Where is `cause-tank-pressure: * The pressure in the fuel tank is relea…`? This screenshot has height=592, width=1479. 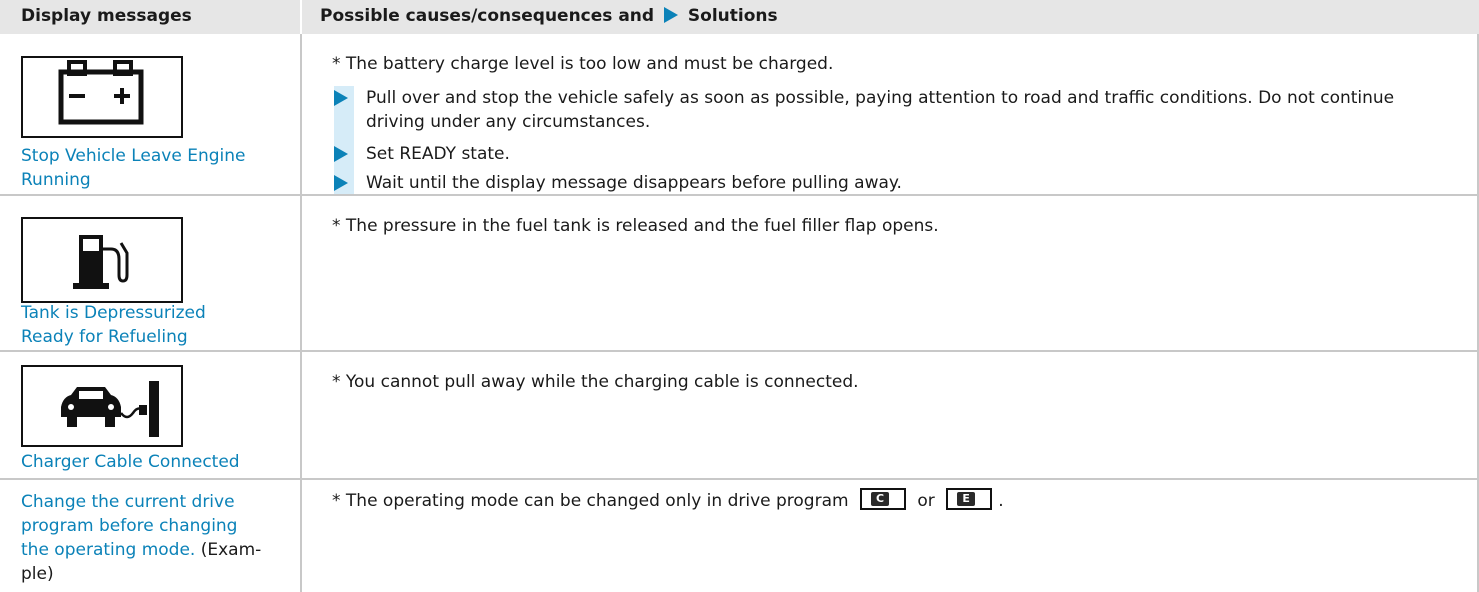 cause-tank-pressure: * The pressure in the fuel tank is relea… is located at coordinates (635, 226).